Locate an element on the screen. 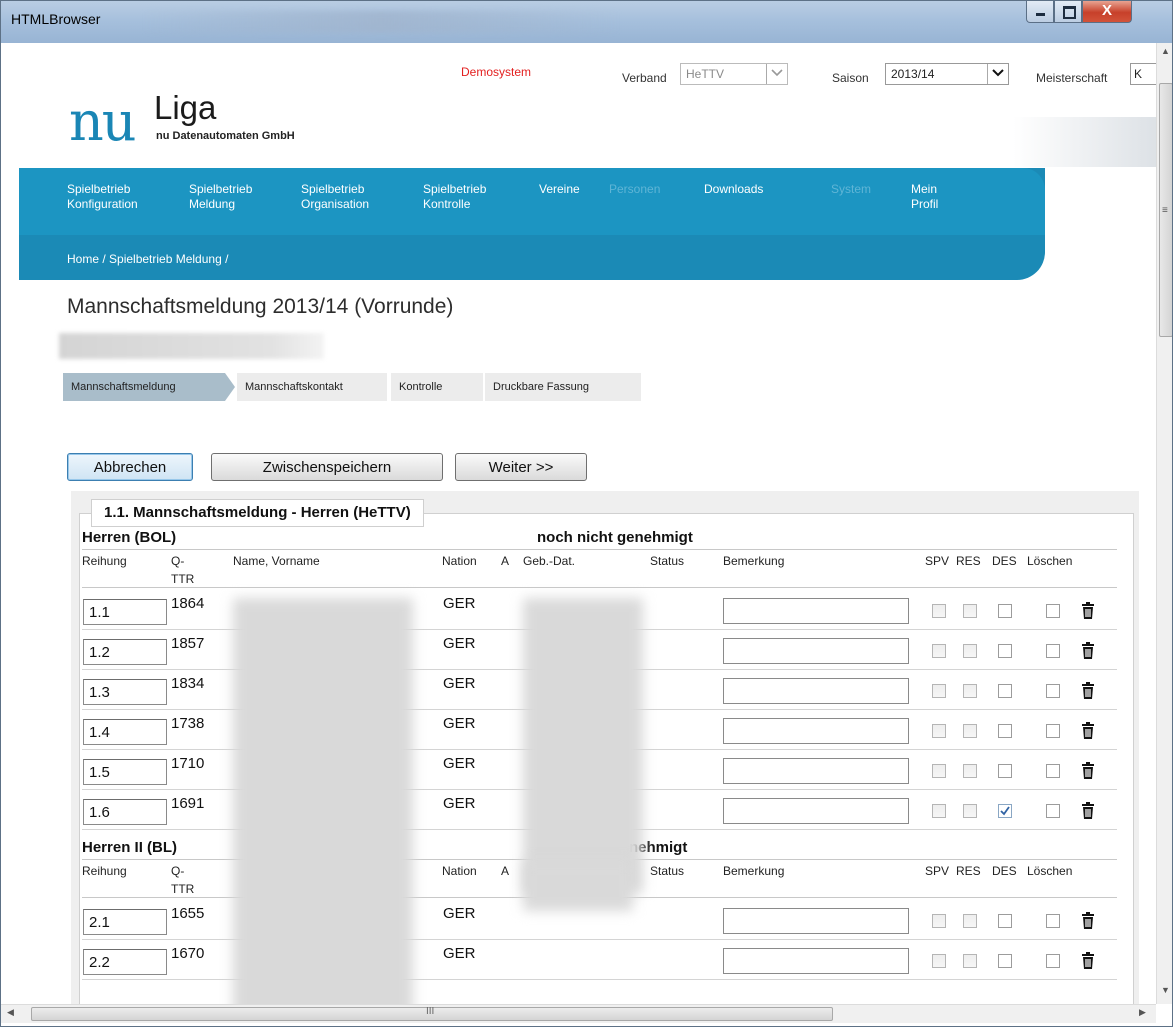 This screenshot has height=1027, width=1173. nav-item-label: Konfiguration is located at coordinates (102, 204).